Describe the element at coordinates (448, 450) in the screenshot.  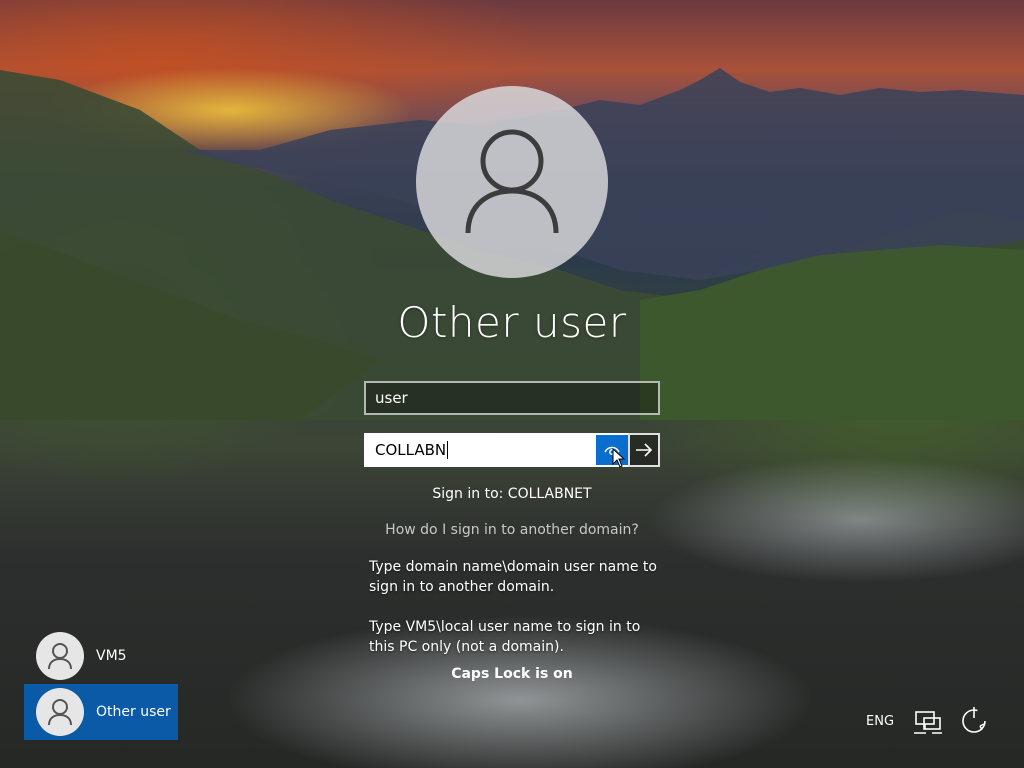
I see `text-caret` at that location.